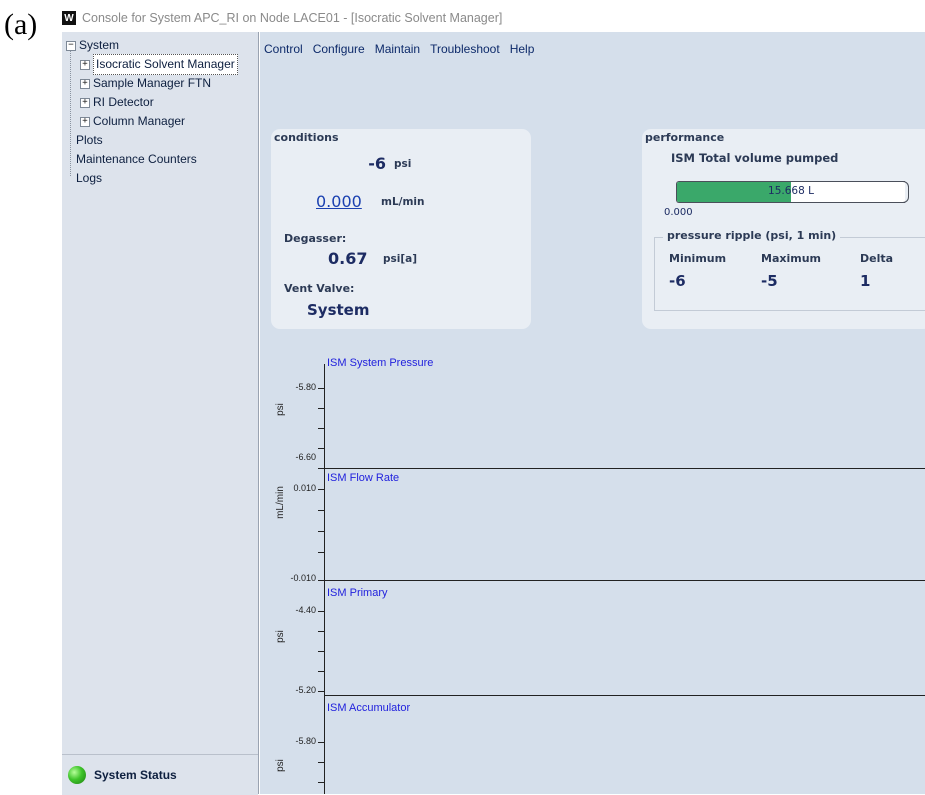 The height and width of the screenshot is (795, 925). What do you see at coordinates (592, 638) in the screenshot?
I see `plot-primary: ISM Primary -4.40 -5.20 psi` at bounding box center [592, 638].